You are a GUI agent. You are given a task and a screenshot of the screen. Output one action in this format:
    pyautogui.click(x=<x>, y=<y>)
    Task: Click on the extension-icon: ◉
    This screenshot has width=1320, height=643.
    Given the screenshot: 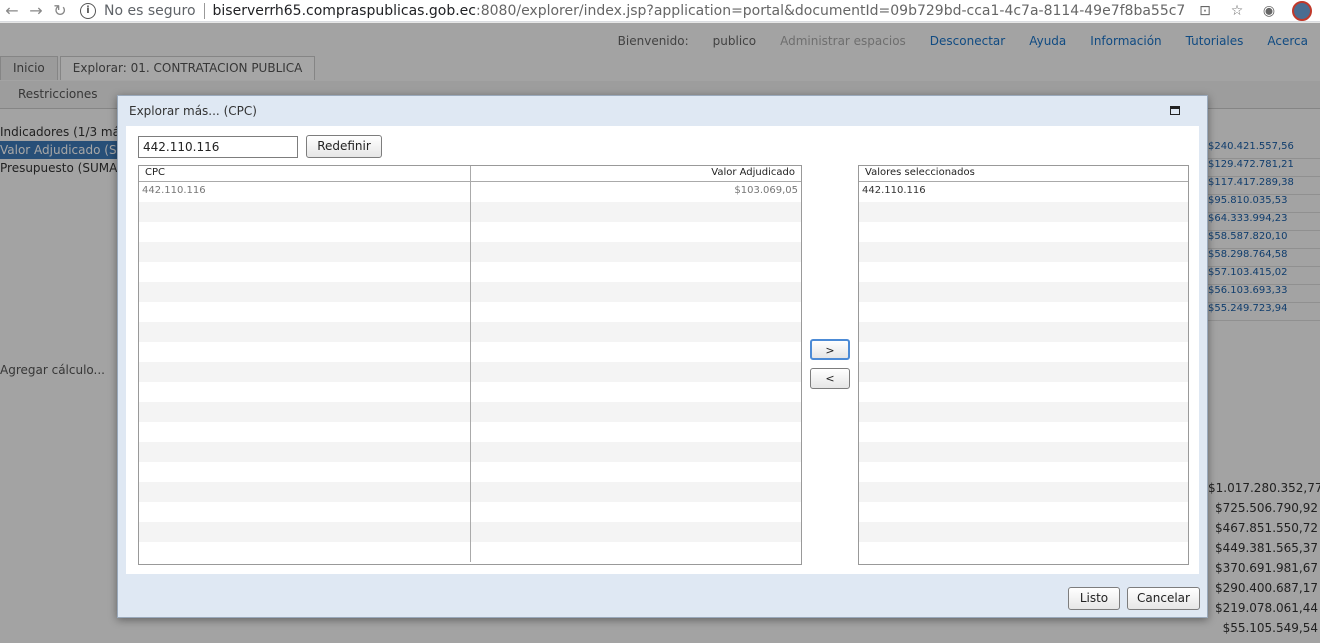 What is the action you would take?
    pyautogui.click(x=1269, y=11)
    